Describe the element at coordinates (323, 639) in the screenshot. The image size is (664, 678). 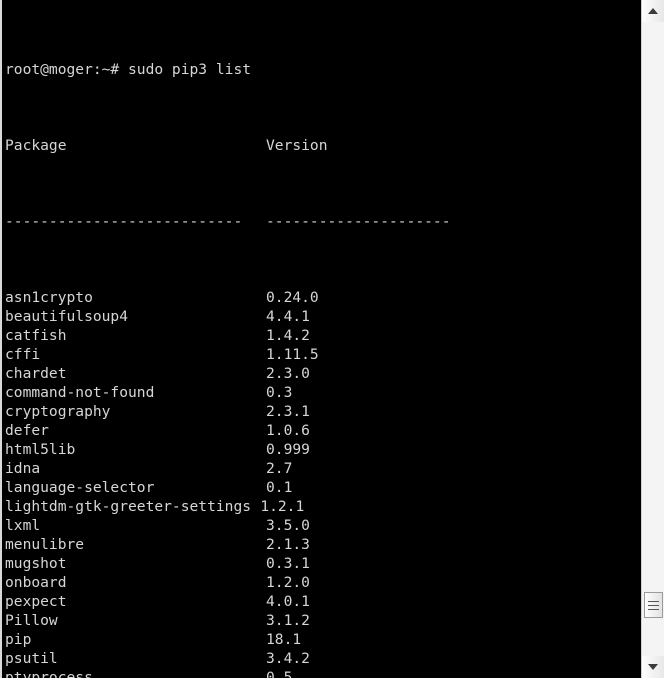
I see `package-row: pip 18.1` at that location.